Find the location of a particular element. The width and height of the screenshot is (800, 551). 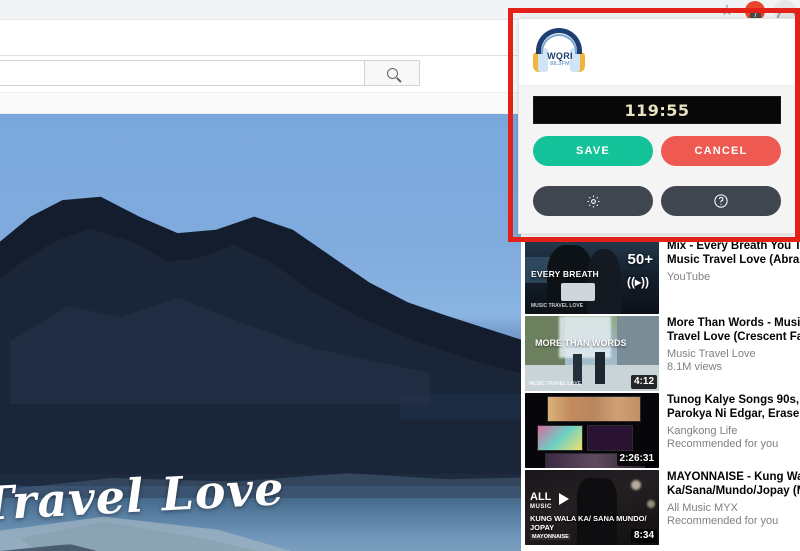

video-thumbnail: EVERY BREATH MUSIC TRAVEL LOVE 50+ ((▸)) is located at coordinates (592, 276).